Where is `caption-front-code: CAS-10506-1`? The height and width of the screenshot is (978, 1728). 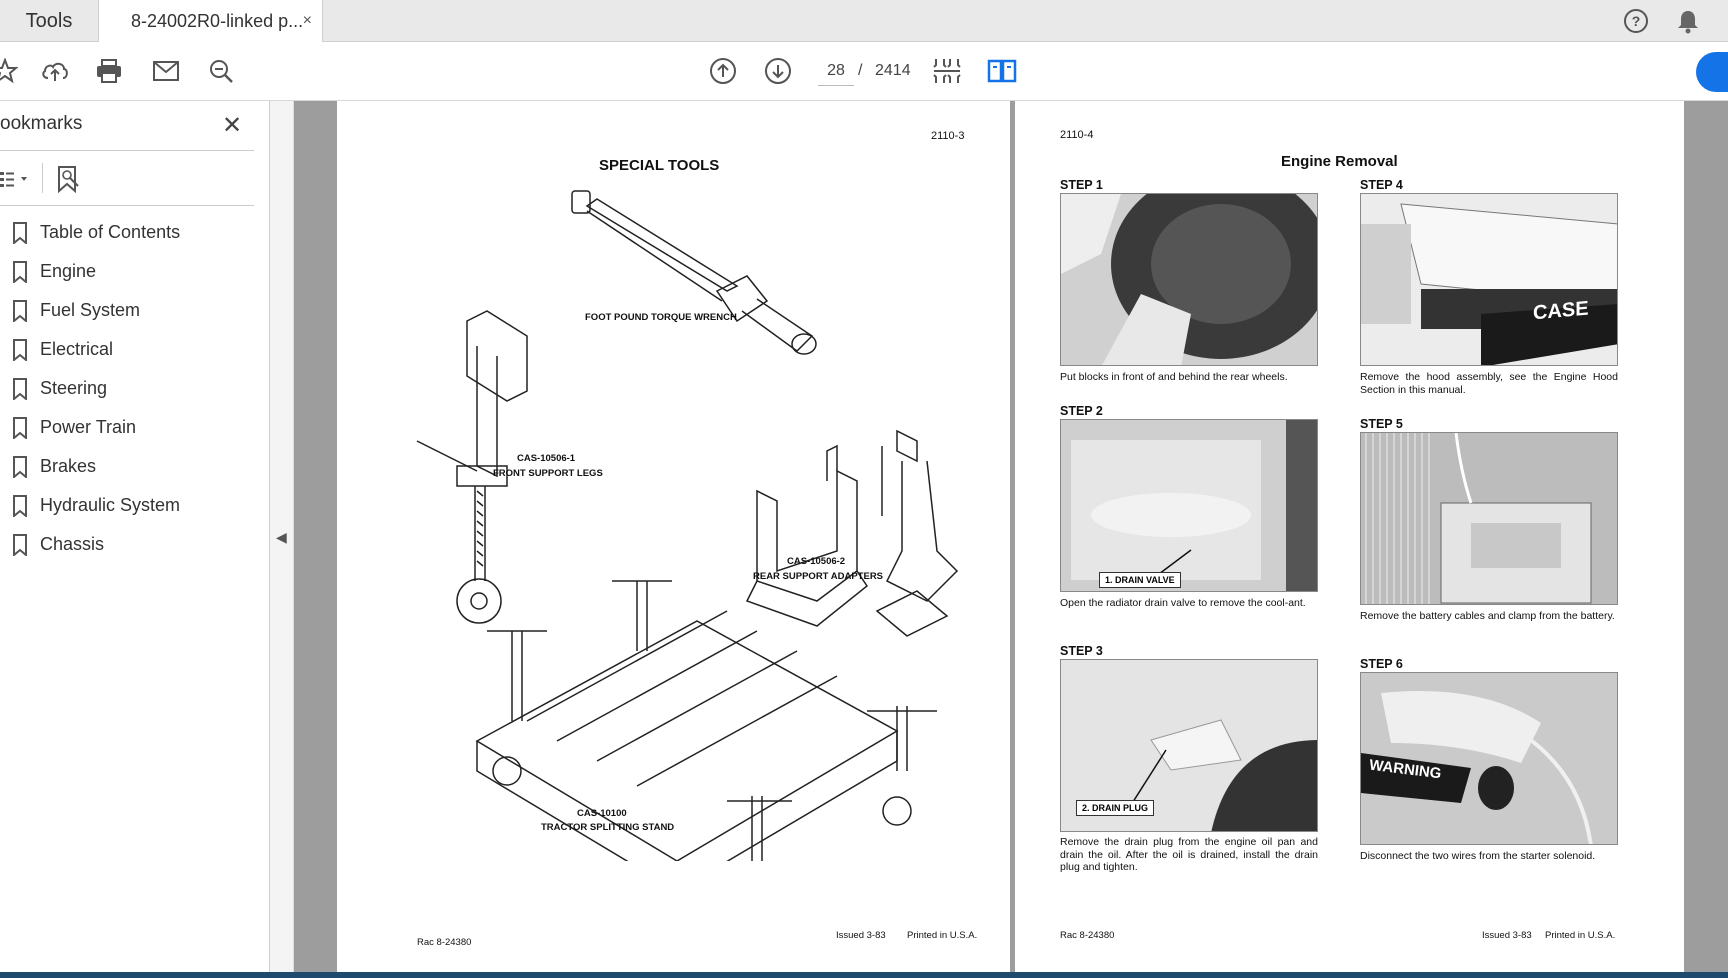
caption-front-code: CAS-10506-1 is located at coordinates (546, 458).